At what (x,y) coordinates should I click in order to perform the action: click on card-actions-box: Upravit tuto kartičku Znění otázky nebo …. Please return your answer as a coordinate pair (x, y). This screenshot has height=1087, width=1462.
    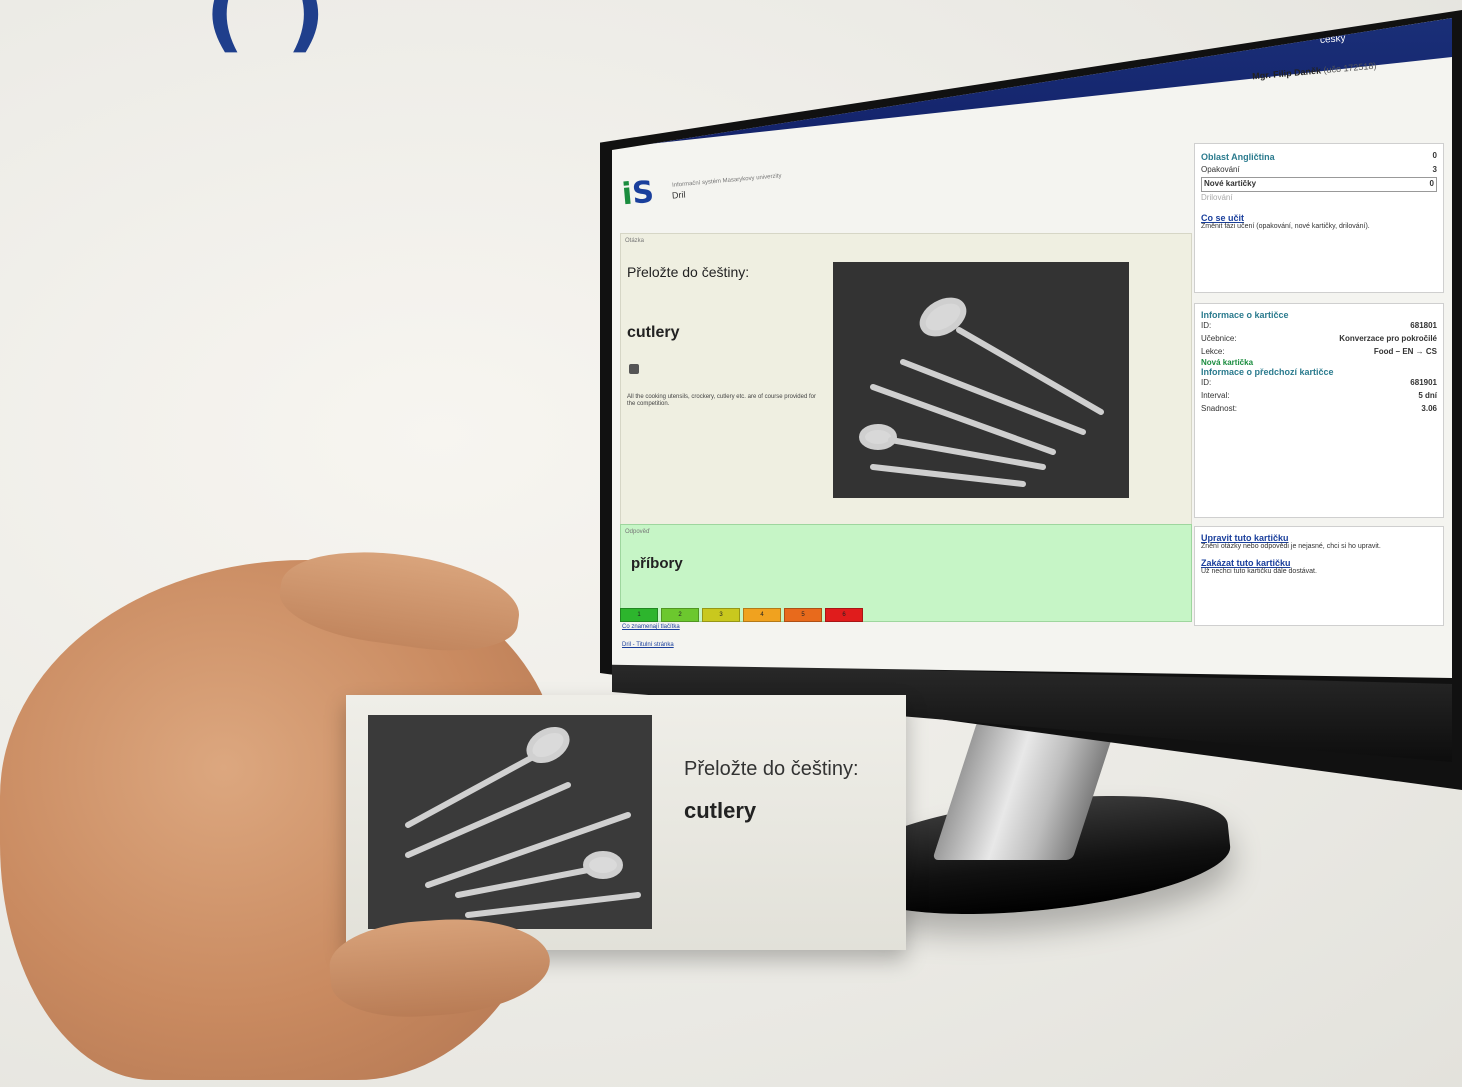
    Looking at the image, I should click on (1319, 576).